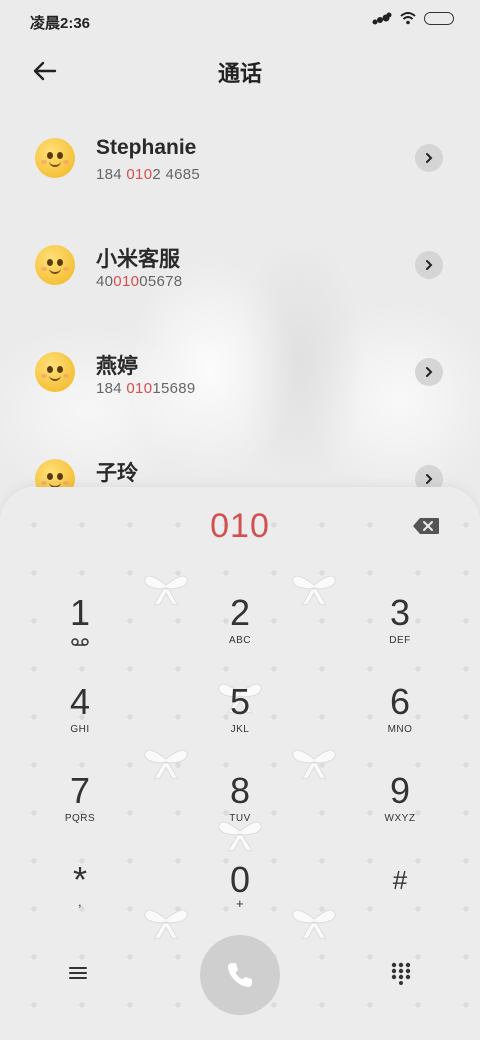 The image size is (480, 1040). What do you see at coordinates (240, 722) in the screenshot?
I see `key-5: 5 JKL` at bounding box center [240, 722].